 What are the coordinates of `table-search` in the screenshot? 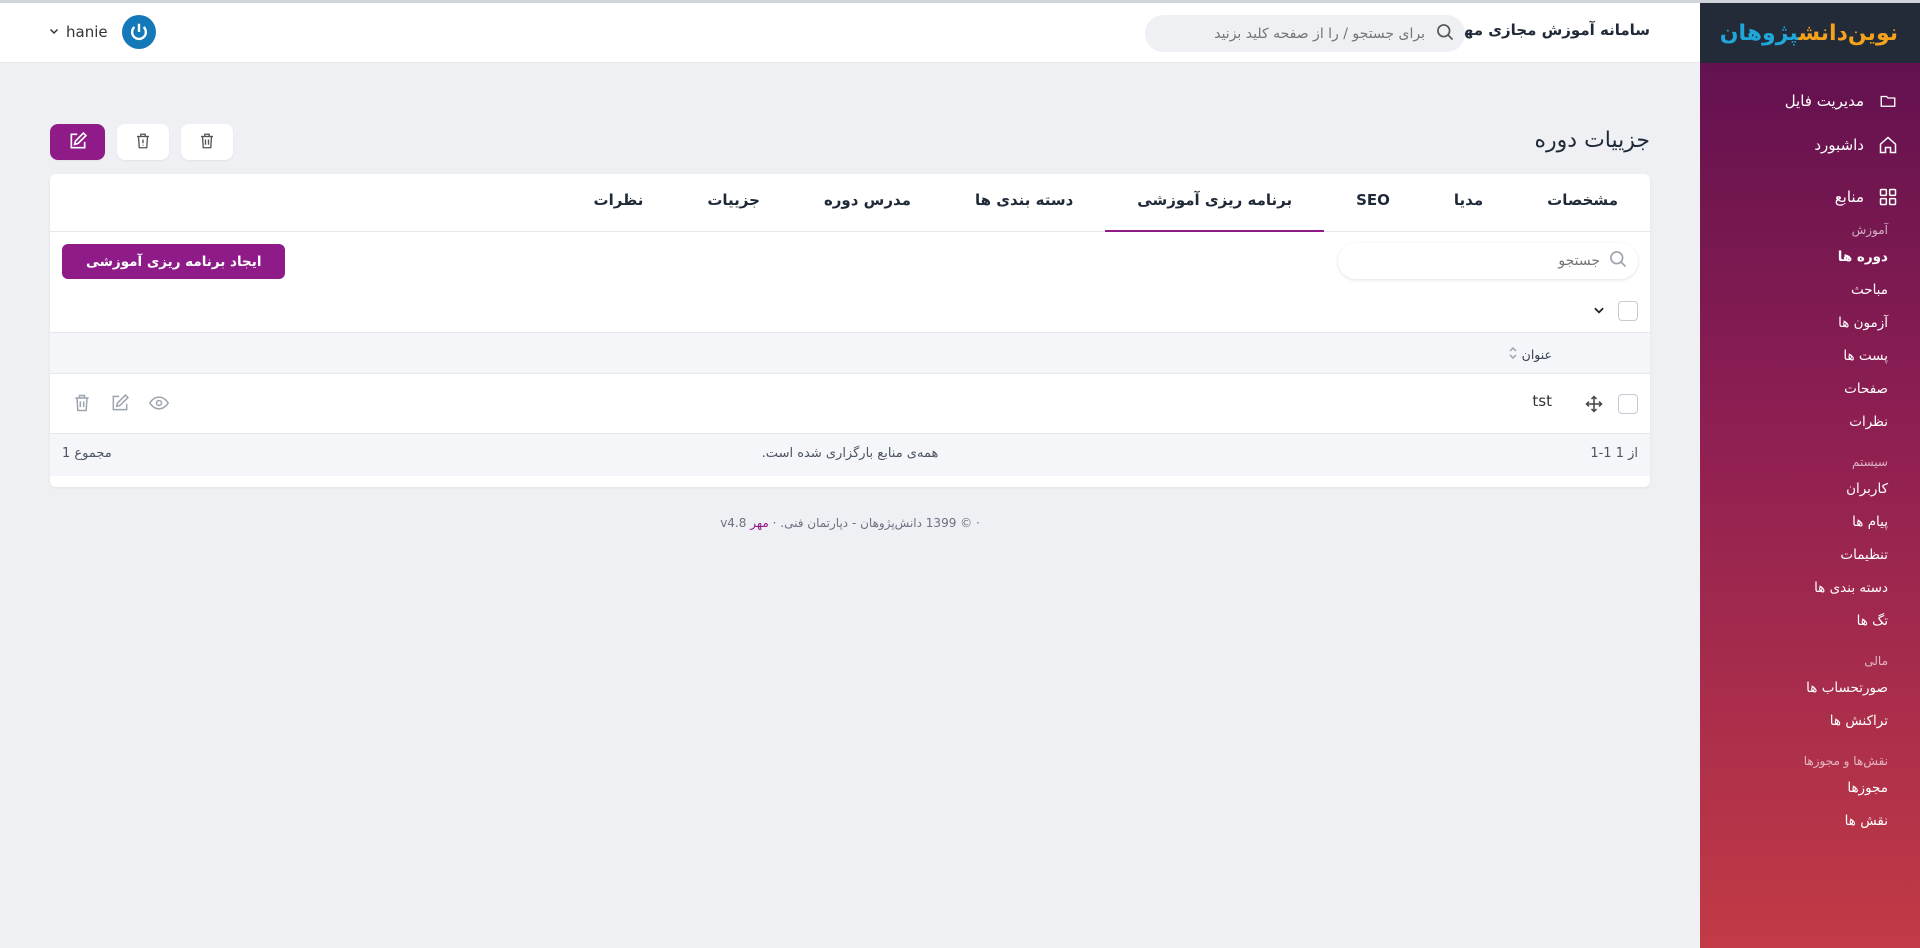 It's located at (1488, 261).